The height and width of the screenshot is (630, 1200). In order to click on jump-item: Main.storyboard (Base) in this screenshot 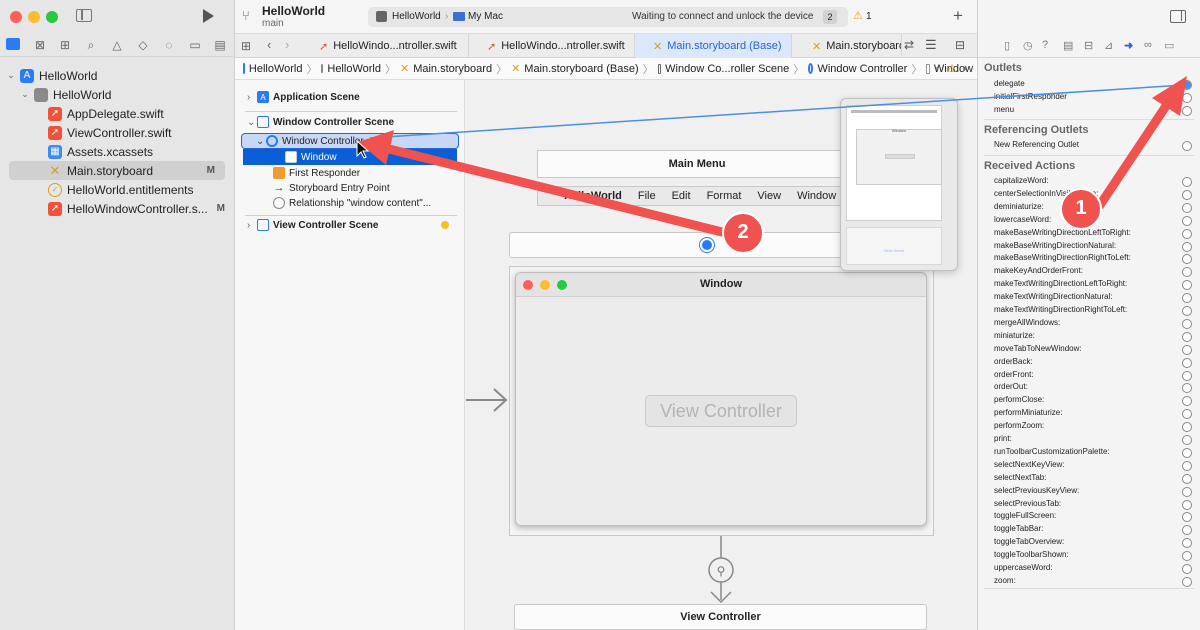, I will do `click(581, 69)`.